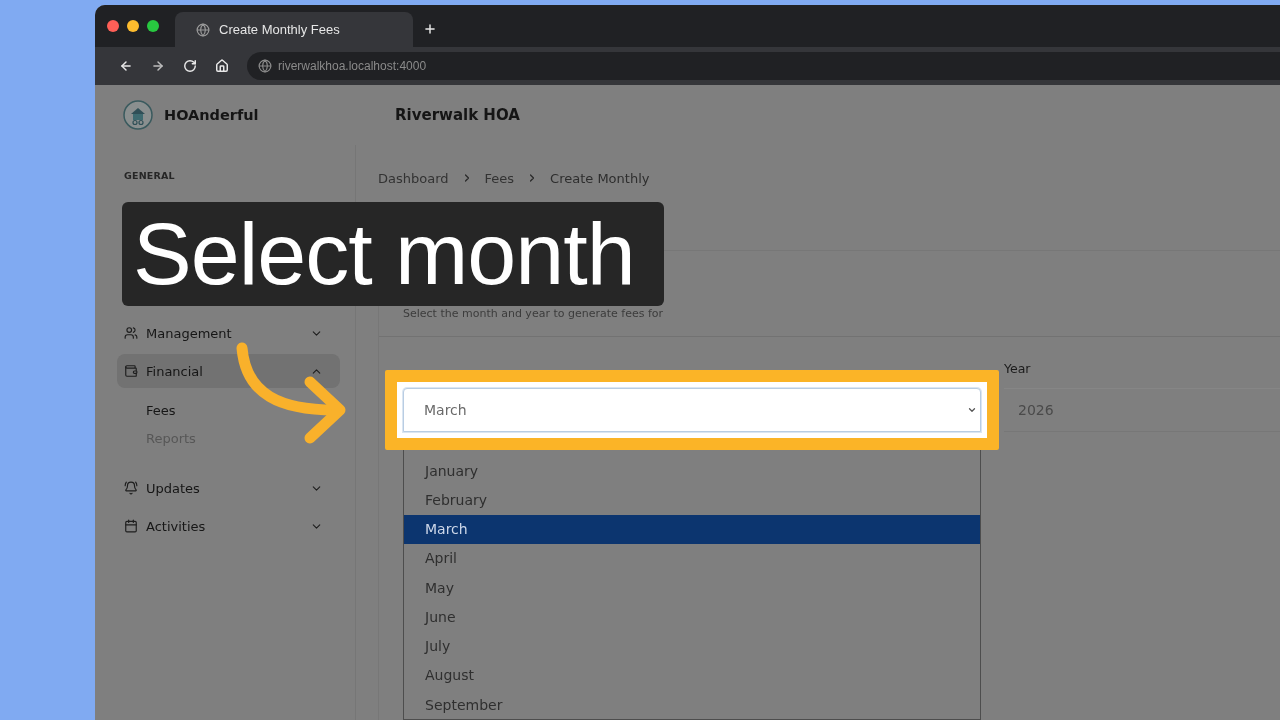 The width and height of the screenshot is (1280, 720). Describe the element at coordinates (146, 410) in the screenshot. I see `sidebar-subitem: Fees` at that location.